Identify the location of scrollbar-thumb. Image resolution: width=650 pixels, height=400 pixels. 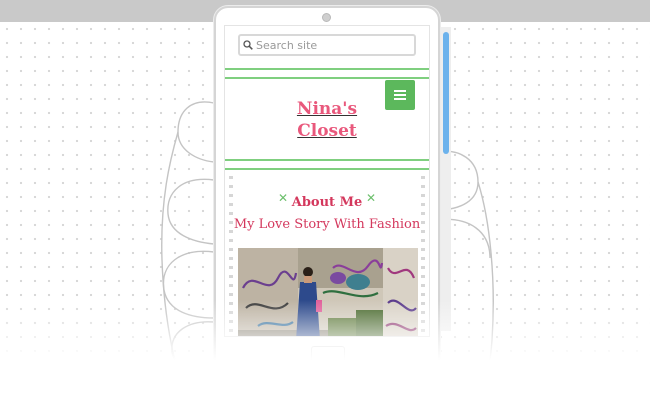
(446, 93).